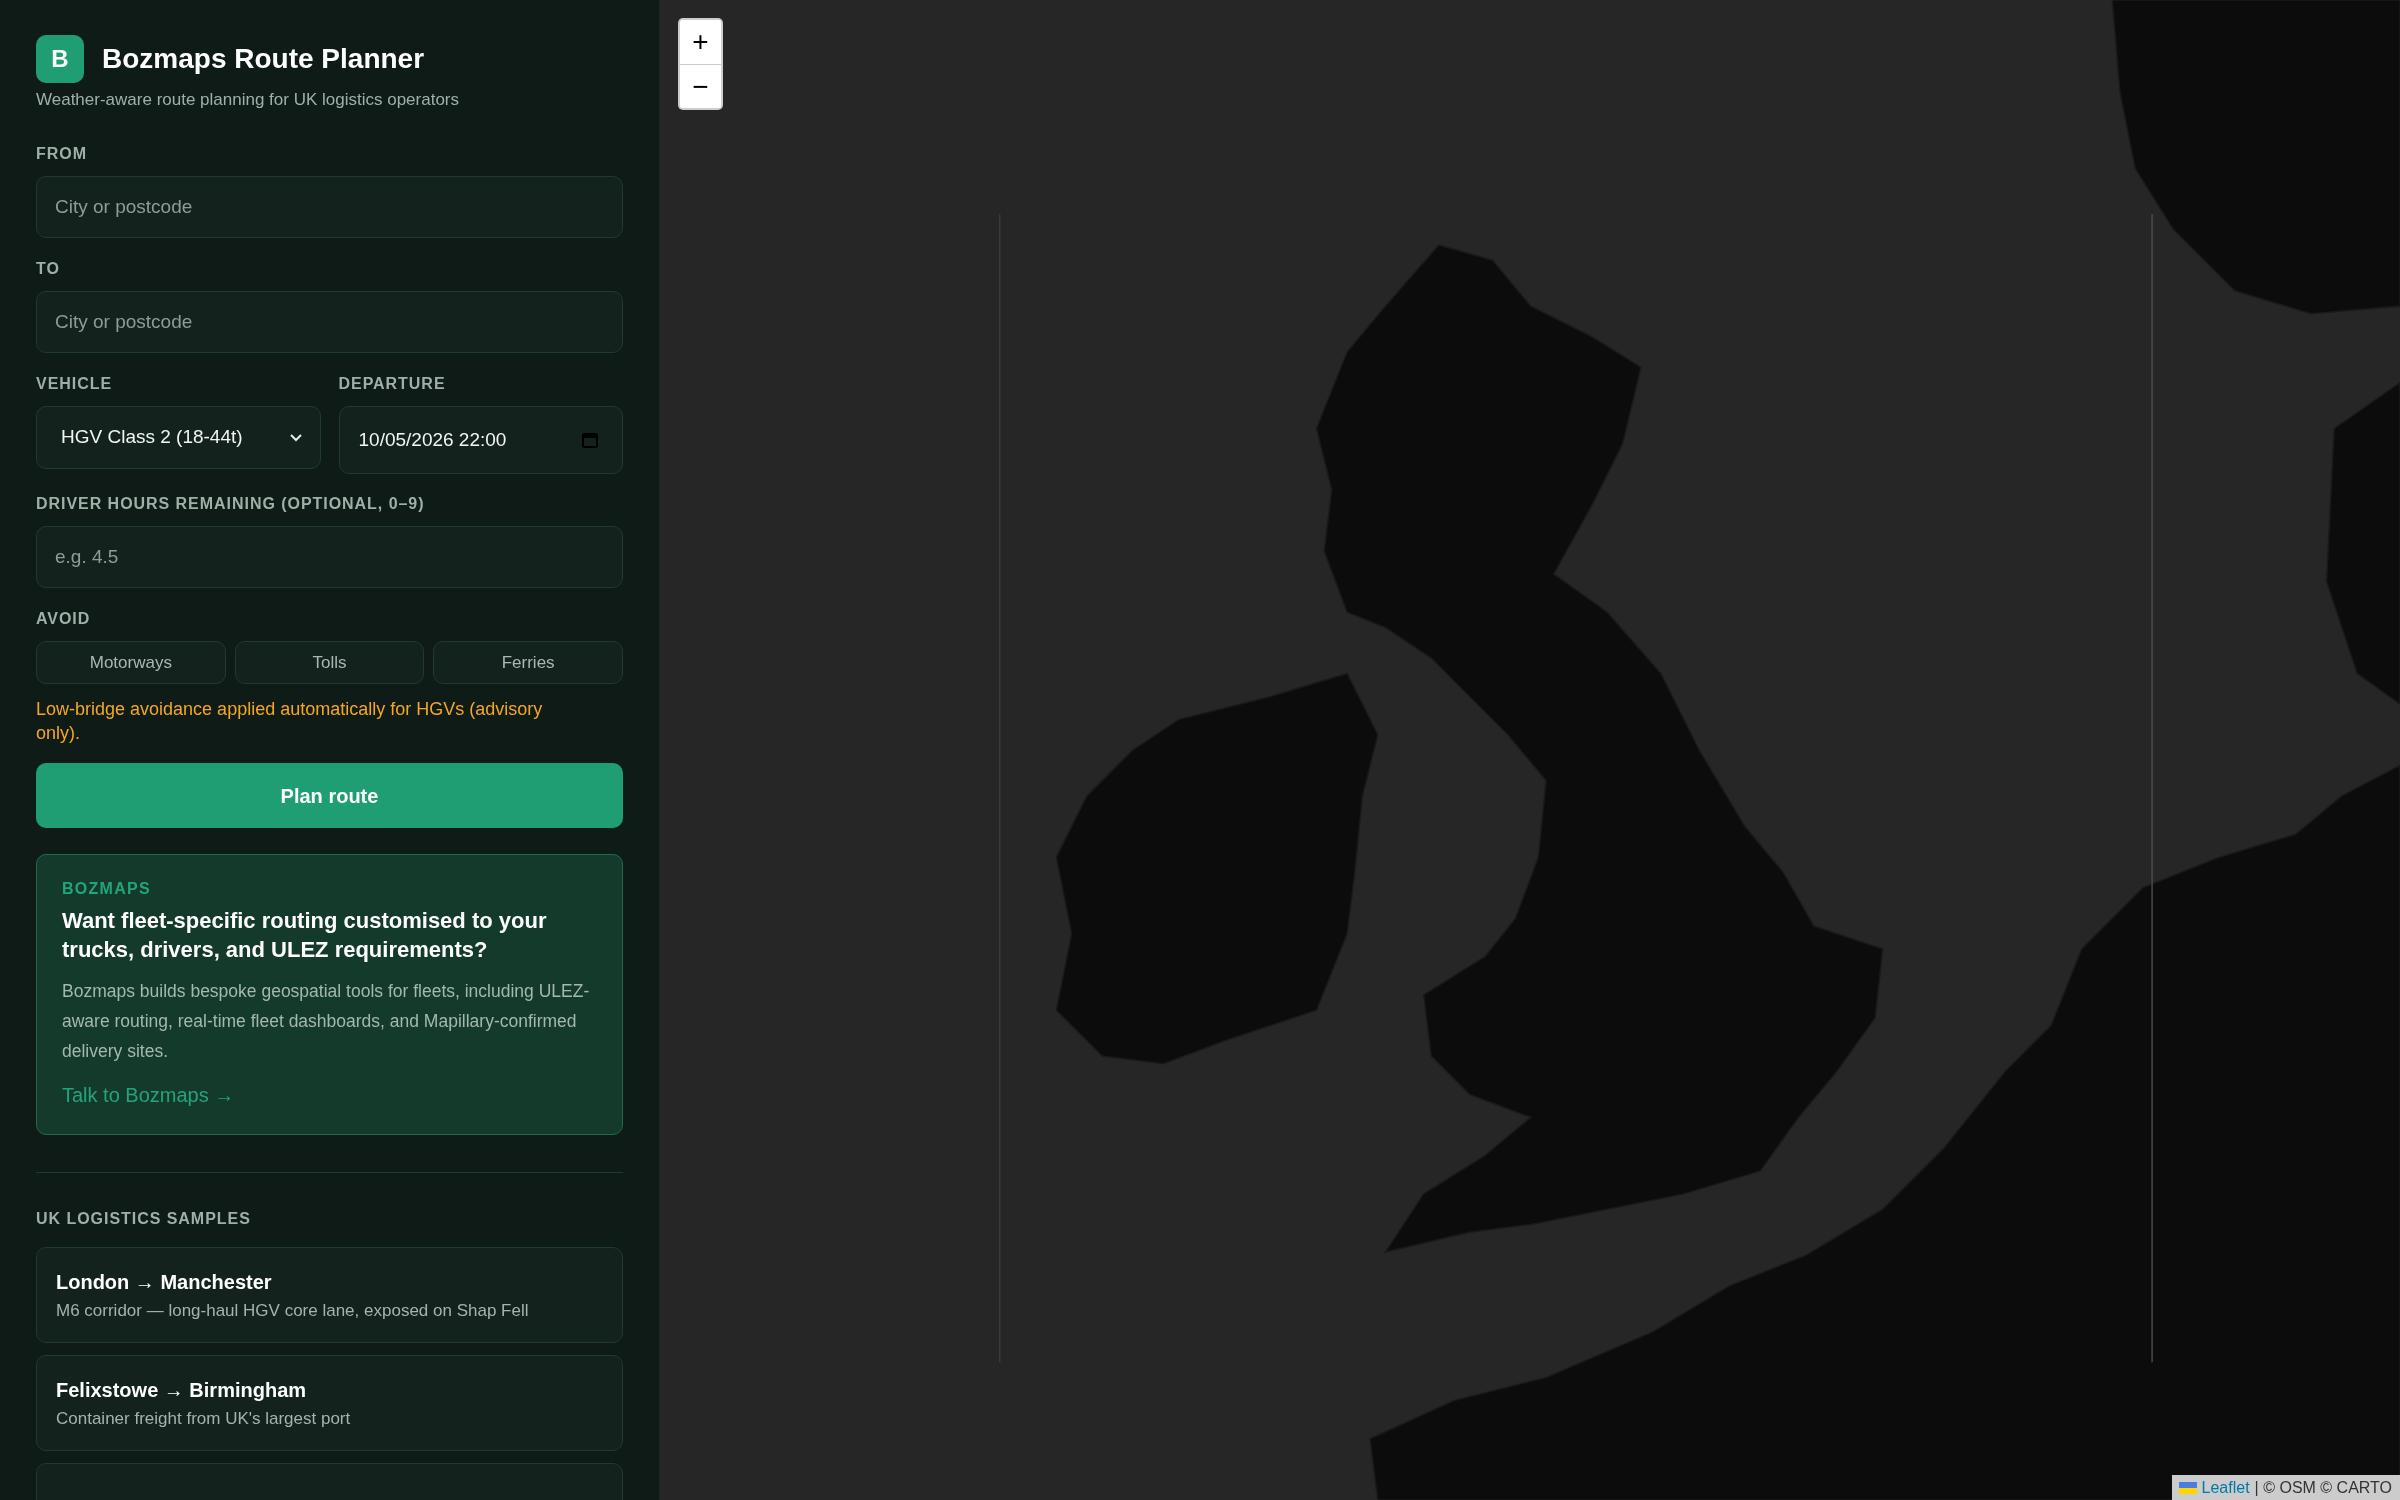  Describe the element at coordinates (329, 1403) in the screenshot. I see `sample-route-card: Felixstowe → Birmingham Container freight from UK's largest port` at that location.